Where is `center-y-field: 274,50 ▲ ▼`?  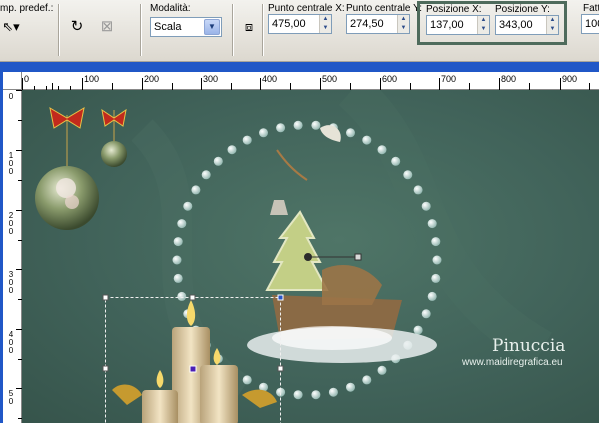
center-y-field: 274,50 ▲ ▼ is located at coordinates (378, 24).